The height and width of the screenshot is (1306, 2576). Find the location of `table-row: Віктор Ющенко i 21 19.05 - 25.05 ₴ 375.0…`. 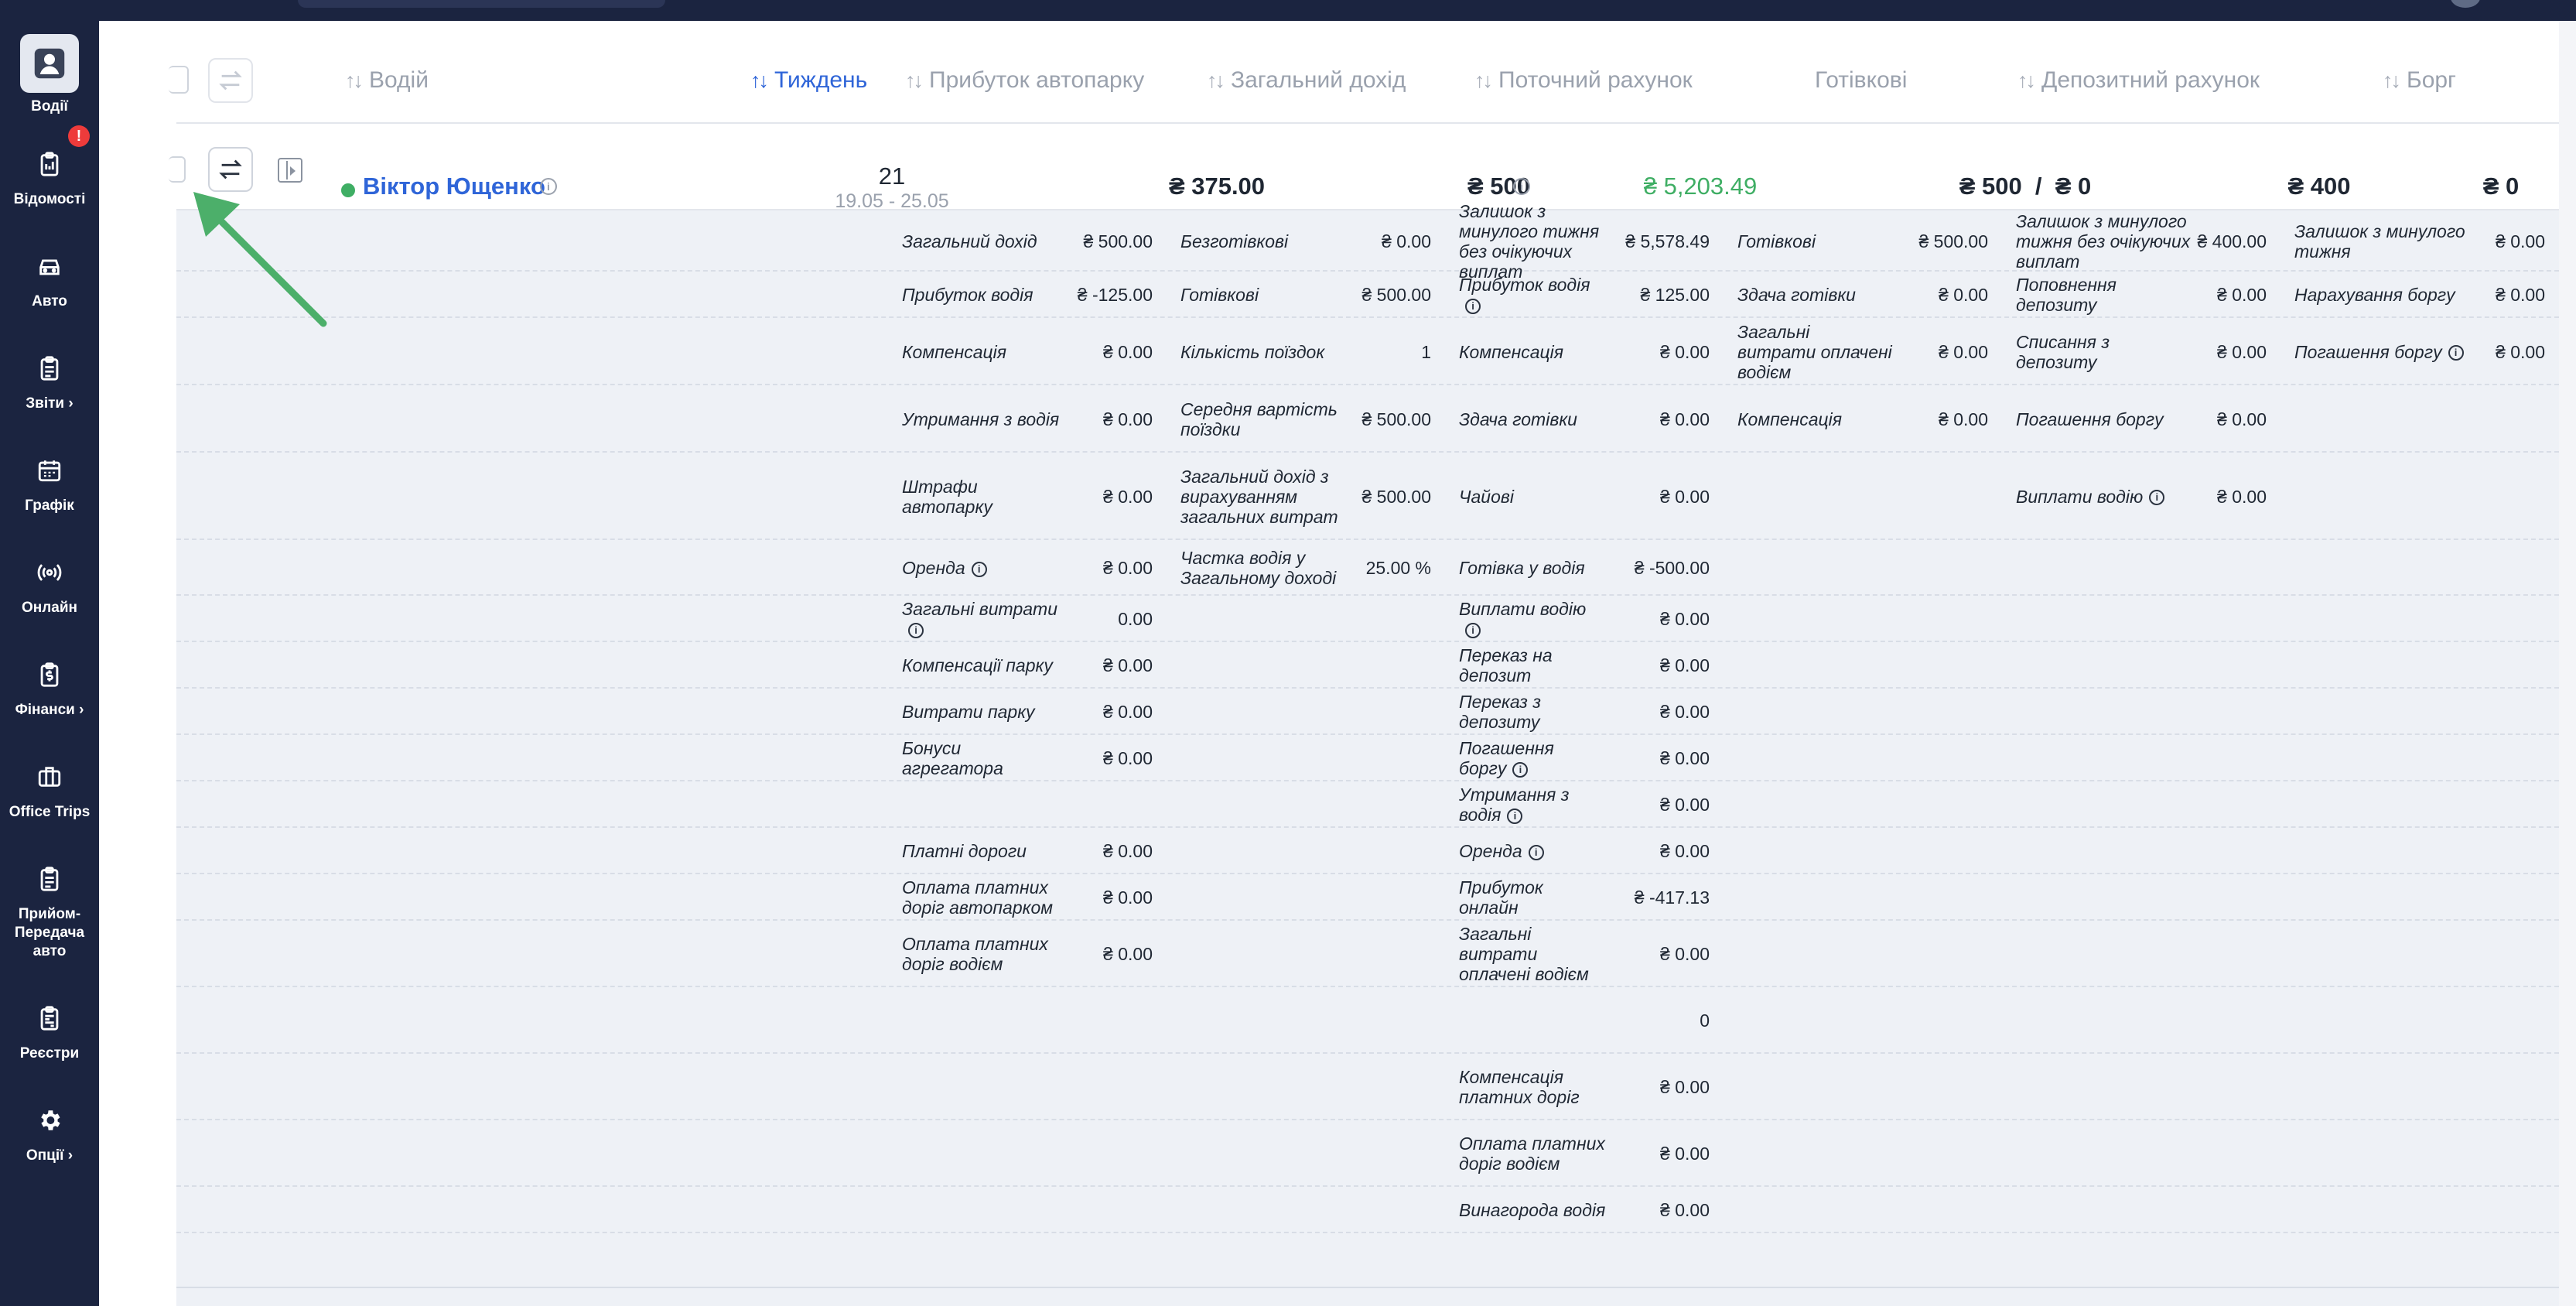

table-row: Віктор Ющенко i 21 19.05 - 25.05 ₴ 375.0… is located at coordinates (1364, 168).